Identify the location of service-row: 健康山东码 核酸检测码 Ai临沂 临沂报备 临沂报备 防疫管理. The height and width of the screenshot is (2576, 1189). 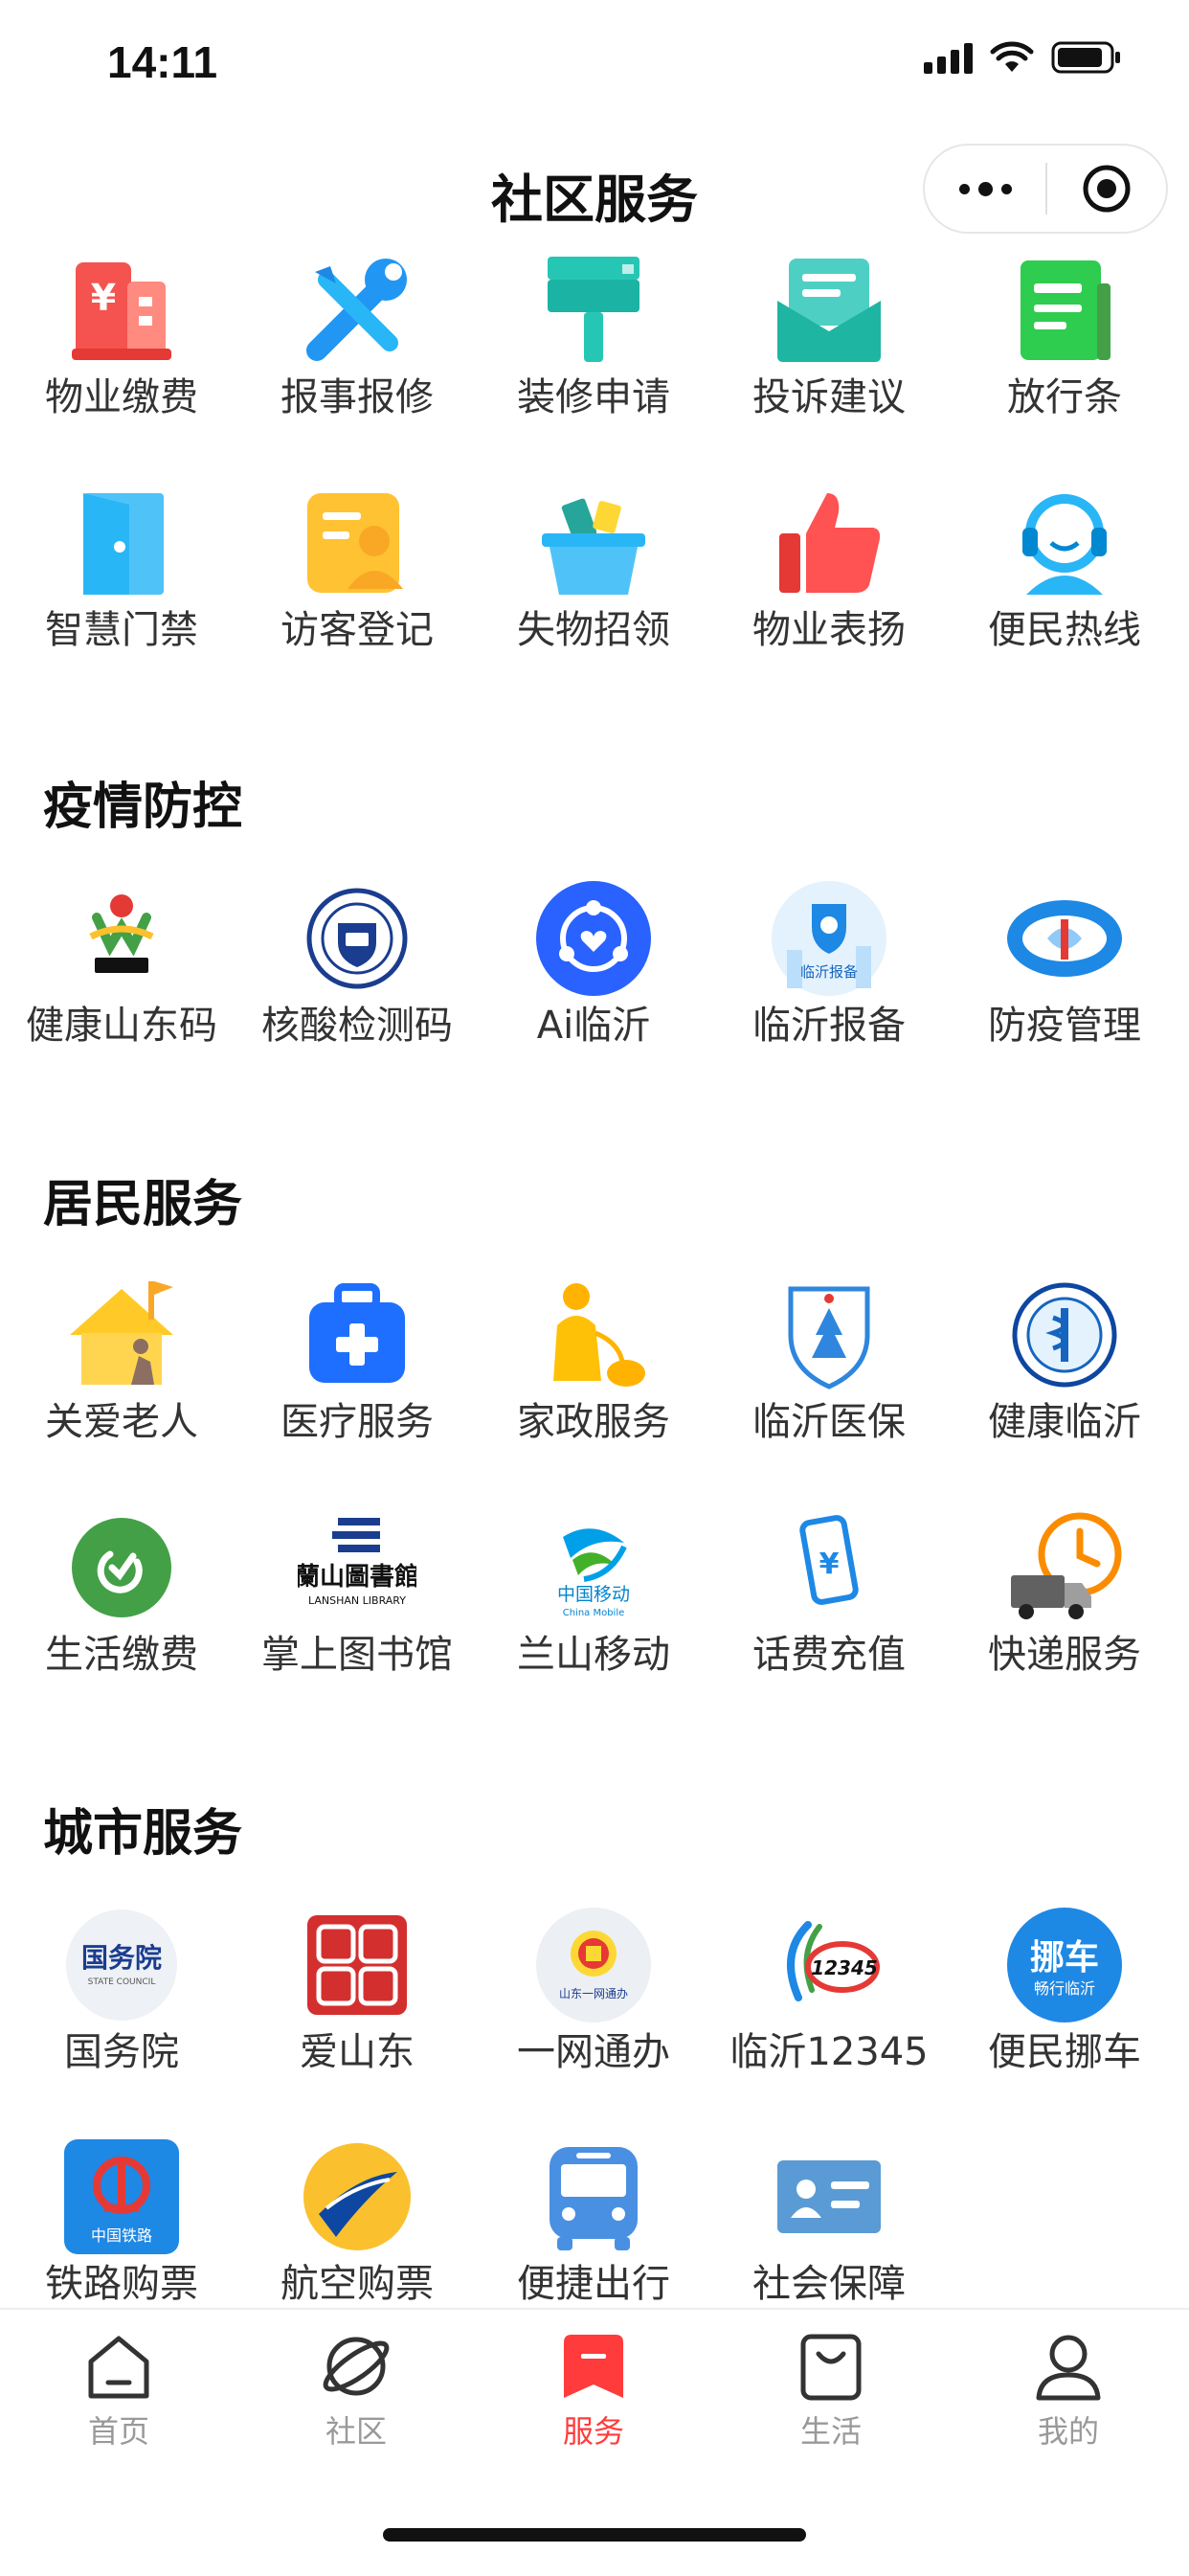
(594, 984).